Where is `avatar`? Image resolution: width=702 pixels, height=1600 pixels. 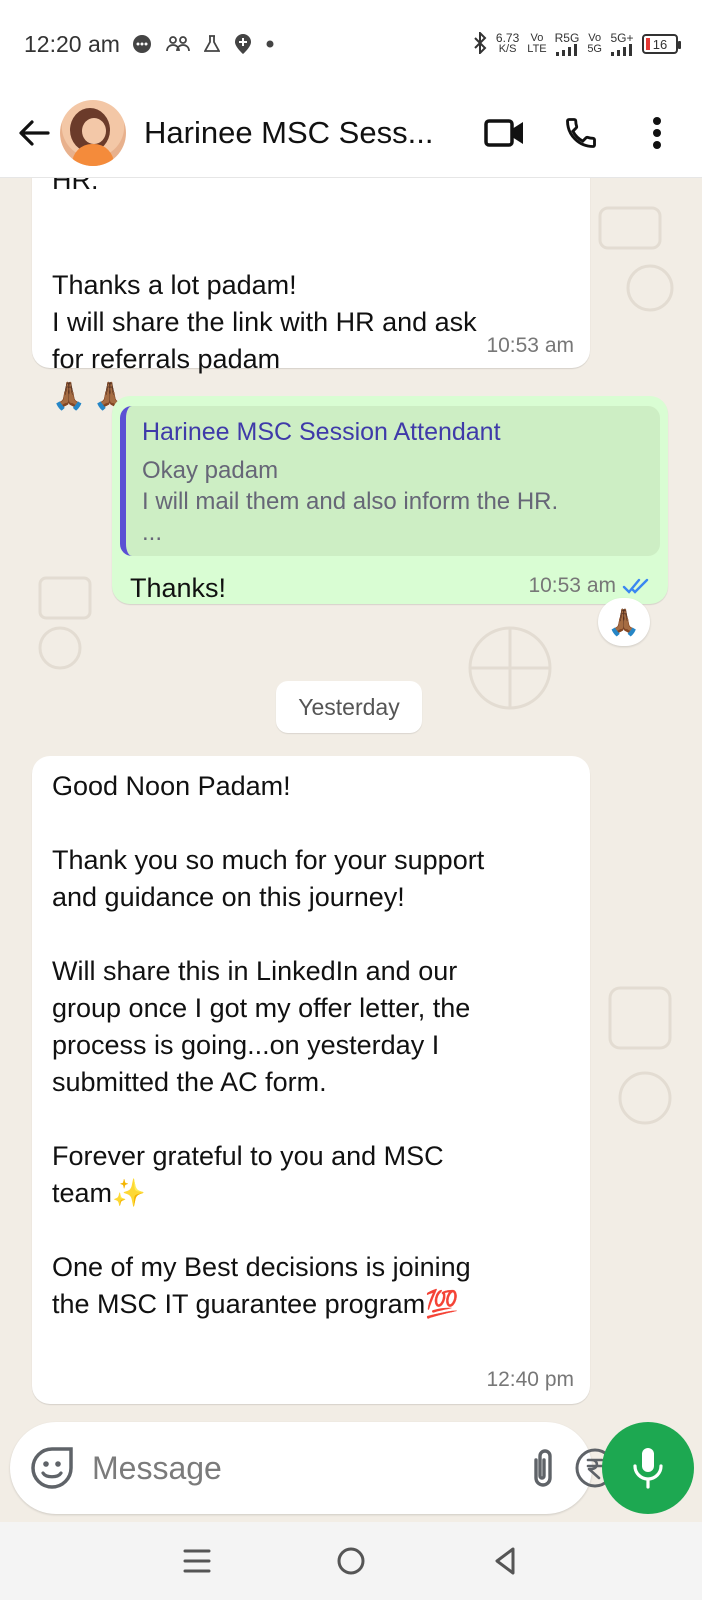
avatar is located at coordinates (93, 132).